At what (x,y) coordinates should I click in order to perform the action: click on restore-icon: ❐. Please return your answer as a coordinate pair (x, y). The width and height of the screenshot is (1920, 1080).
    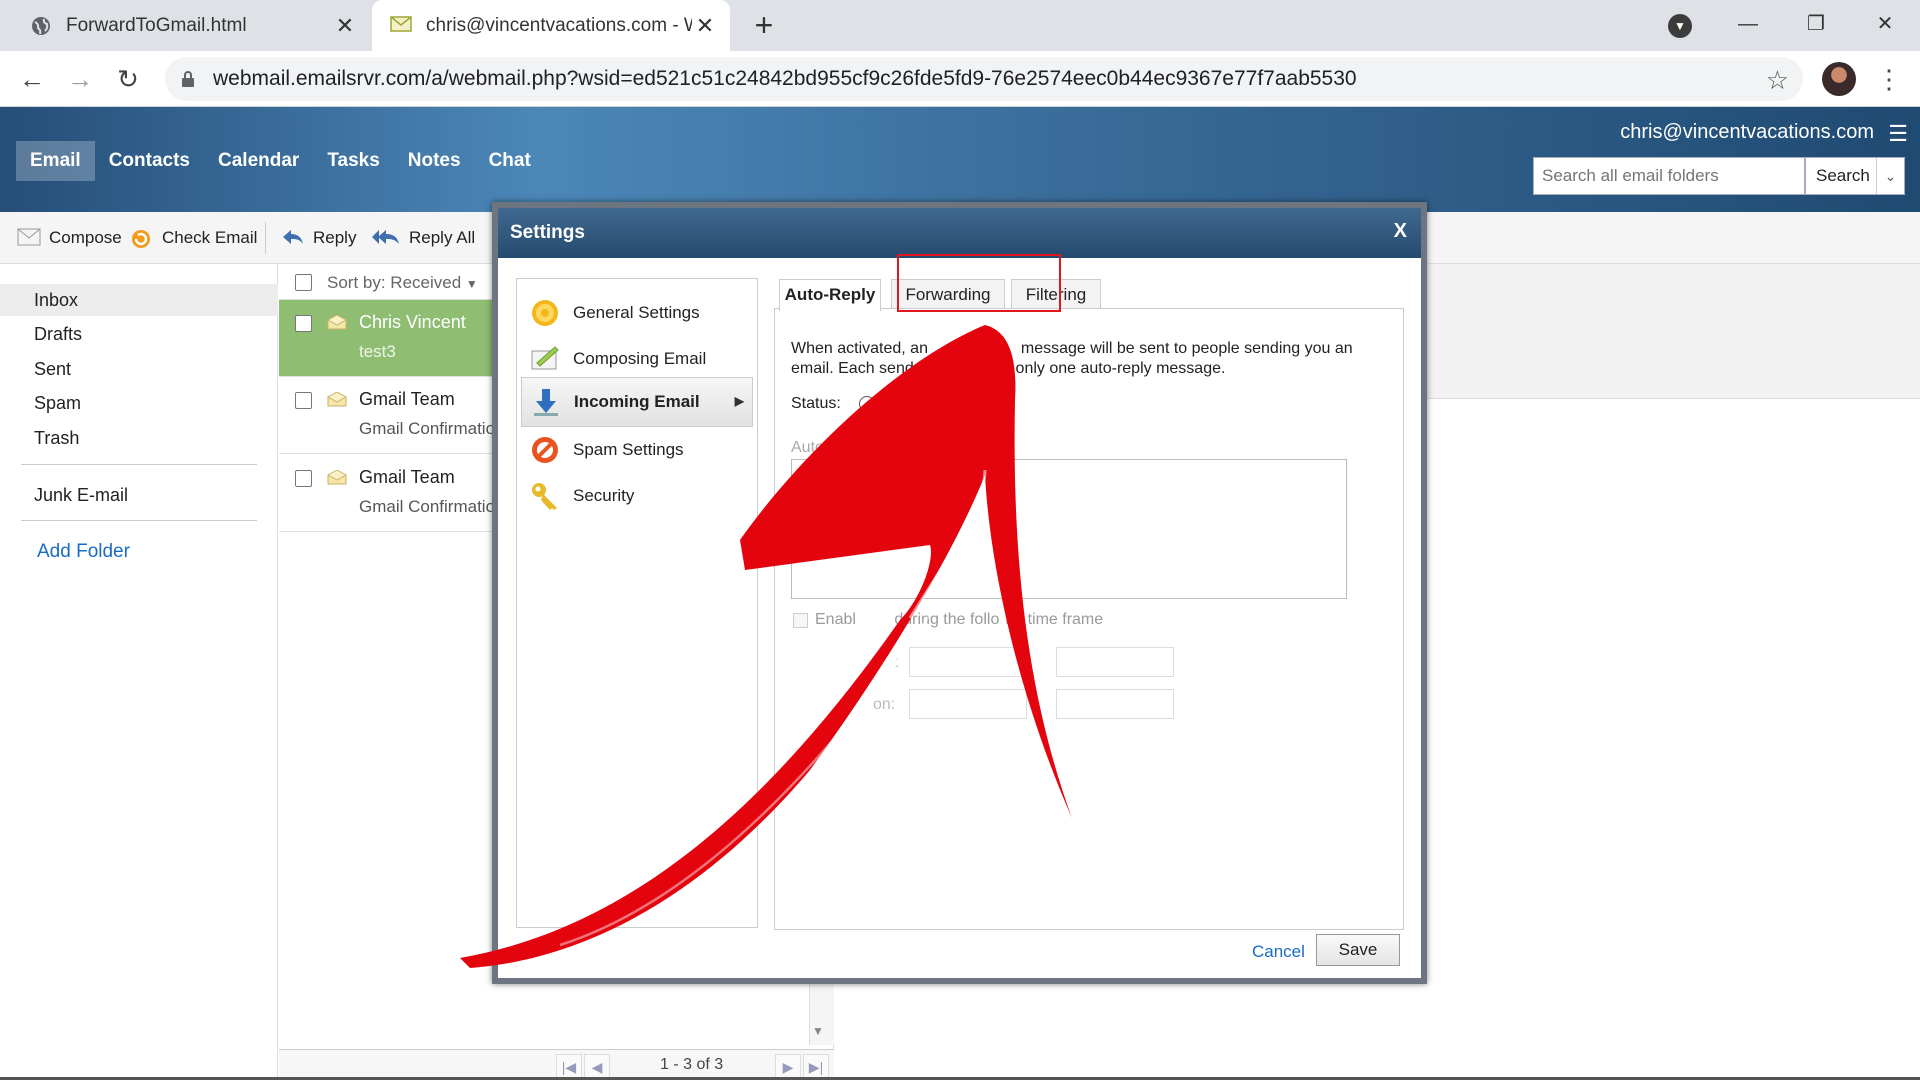
    Looking at the image, I should click on (1816, 24).